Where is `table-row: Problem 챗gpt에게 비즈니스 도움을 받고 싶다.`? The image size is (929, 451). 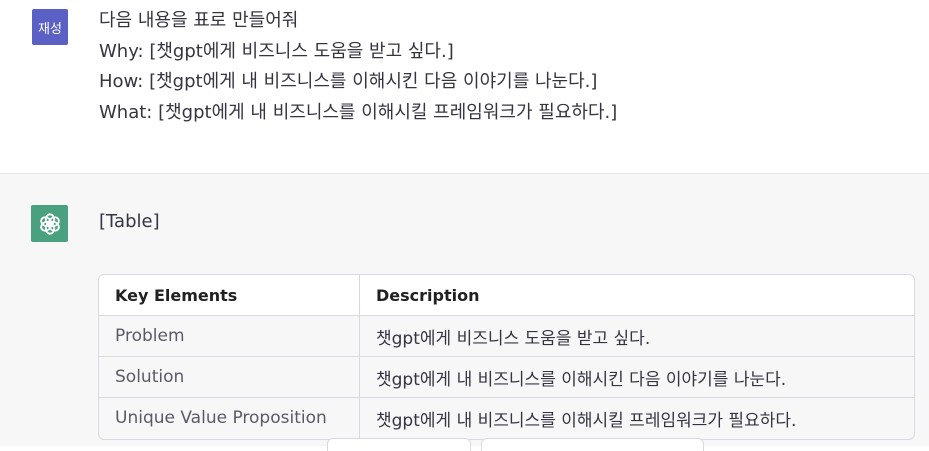
table-row: Problem 챗gpt에게 비즈니스 도움을 받고 싶다. is located at coordinates (506, 336).